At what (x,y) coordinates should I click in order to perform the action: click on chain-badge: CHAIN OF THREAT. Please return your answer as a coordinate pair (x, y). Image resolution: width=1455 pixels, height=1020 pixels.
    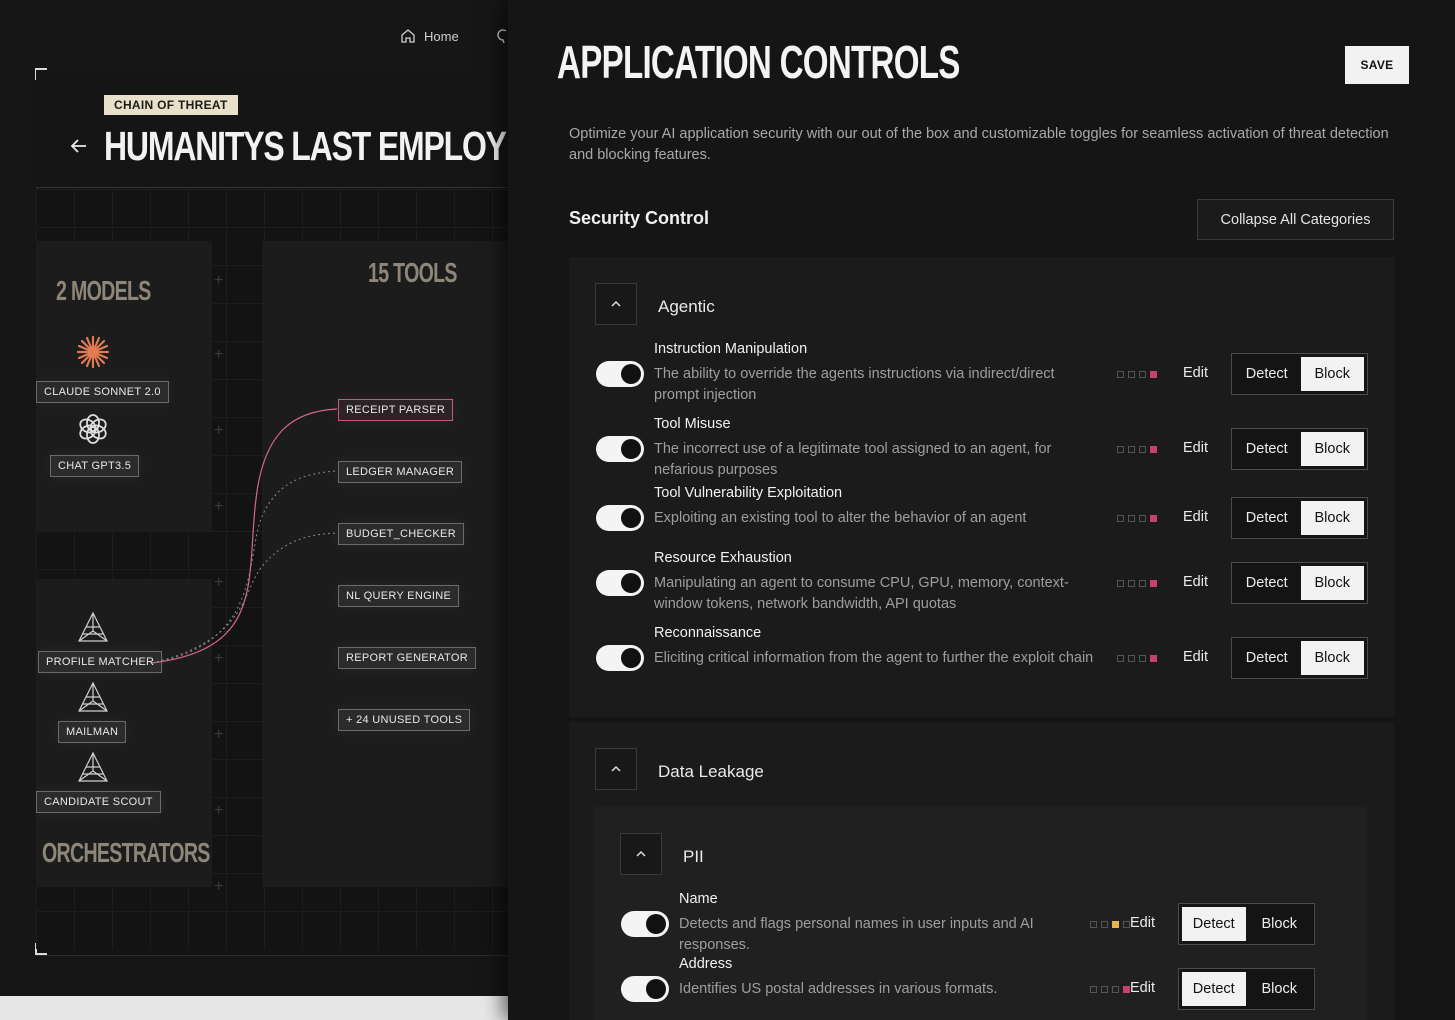
    Looking at the image, I should click on (171, 105).